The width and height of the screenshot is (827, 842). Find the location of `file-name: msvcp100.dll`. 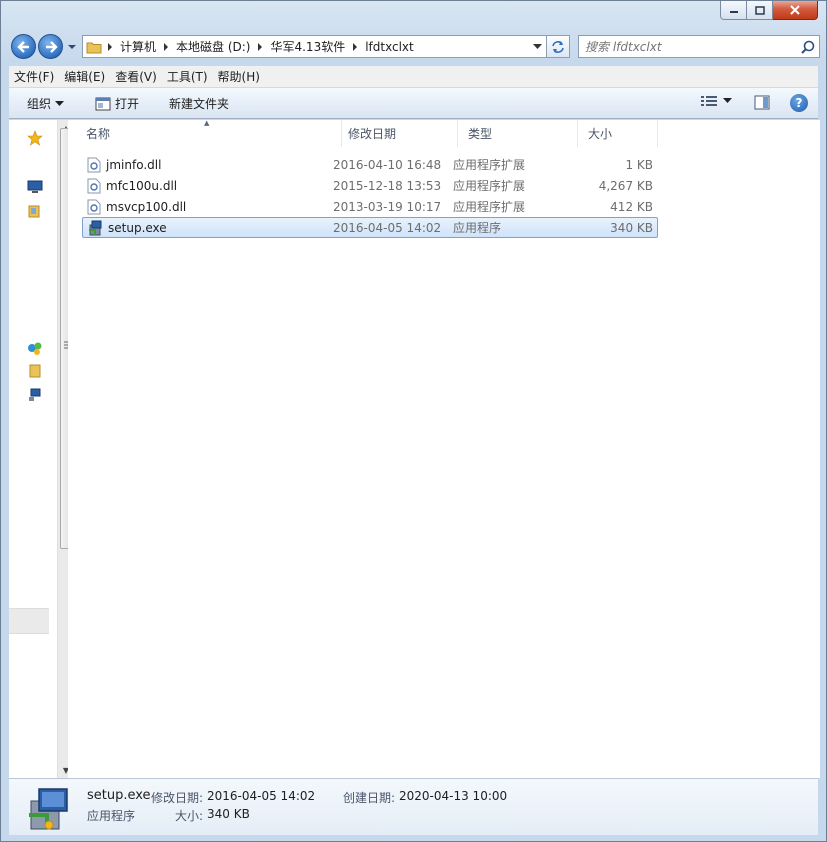

file-name: msvcp100.dll is located at coordinates (146, 206).